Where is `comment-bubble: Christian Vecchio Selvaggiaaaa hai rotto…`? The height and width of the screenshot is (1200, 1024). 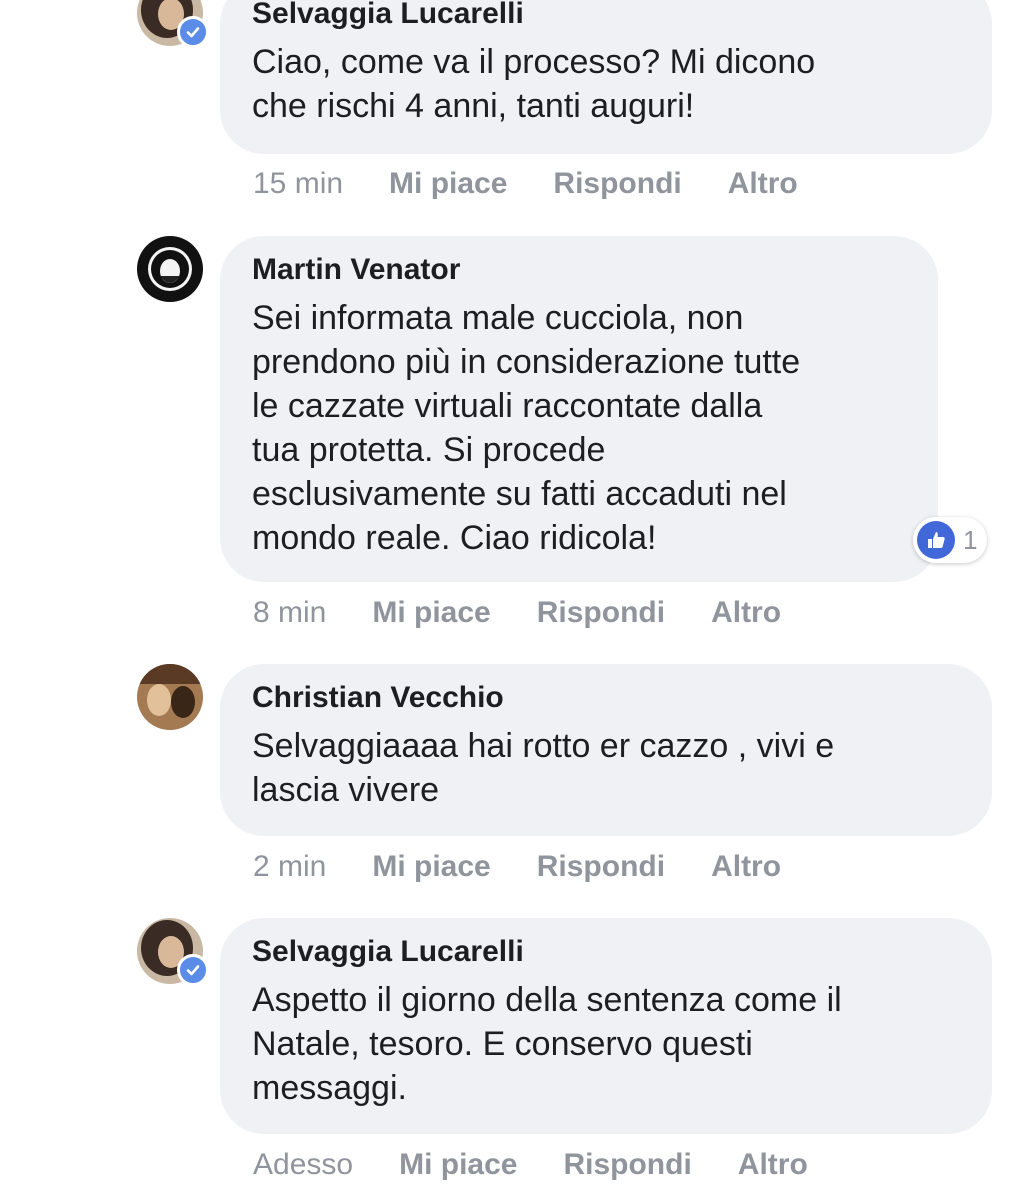 comment-bubble: Christian Vecchio Selvaggiaaaa hai rotto… is located at coordinates (606, 750).